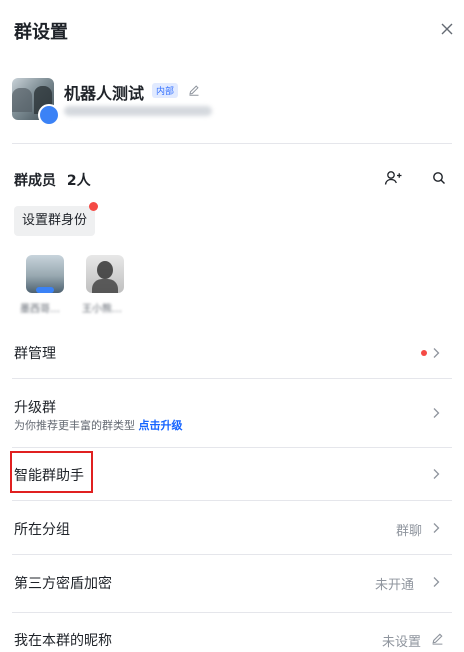  I want to click on row-group-folder: 所在分组 群聊, so click(232, 527).